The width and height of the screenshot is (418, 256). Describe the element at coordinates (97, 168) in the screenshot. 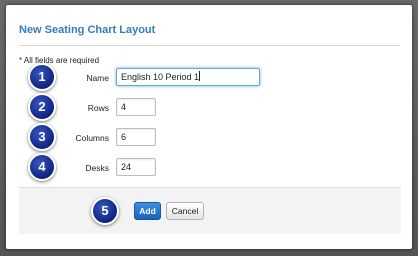

I see `desks-label: Desks` at that location.